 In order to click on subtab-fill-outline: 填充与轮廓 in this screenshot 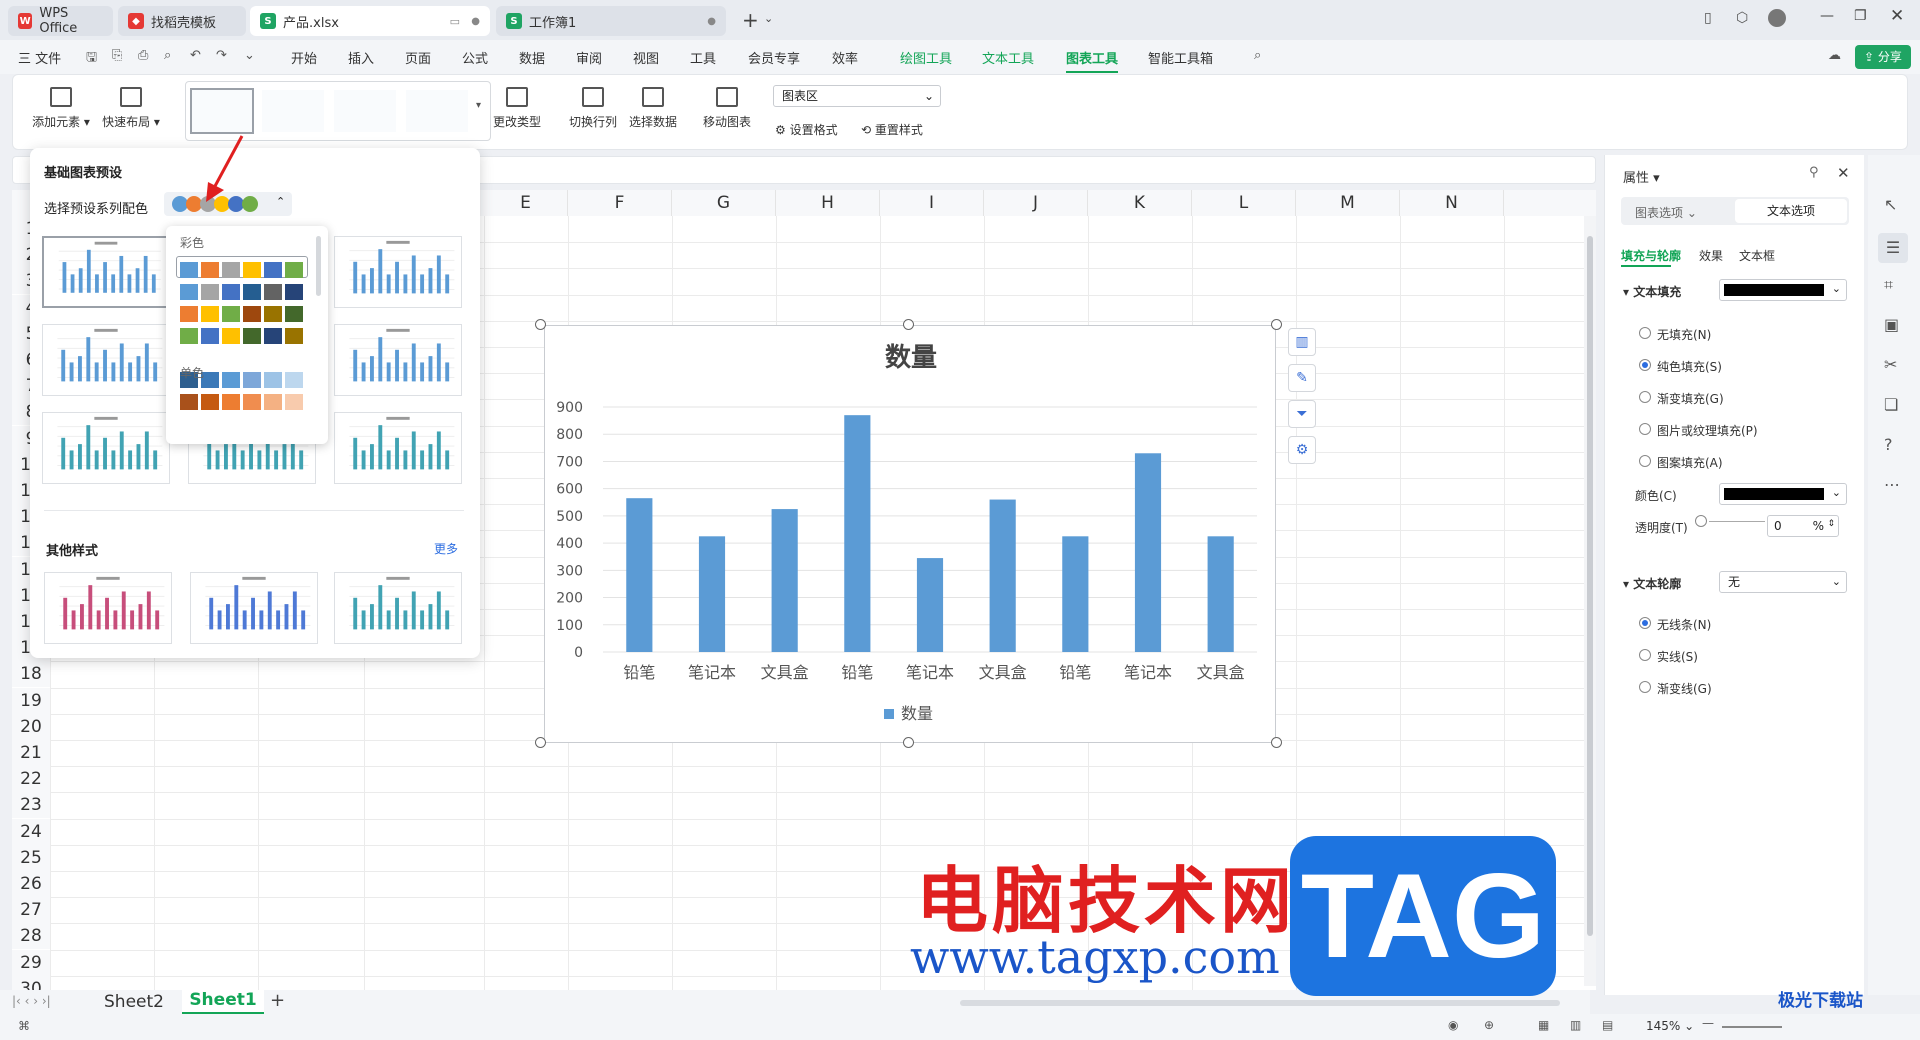, I will do `click(1651, 255)`.